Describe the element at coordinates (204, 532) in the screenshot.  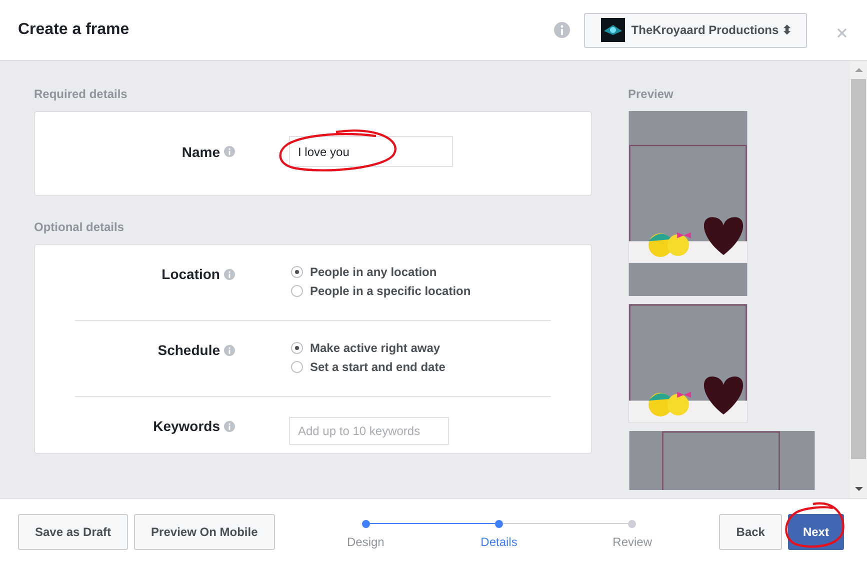
I see `footer-button: Preview On Mobile` at that location.